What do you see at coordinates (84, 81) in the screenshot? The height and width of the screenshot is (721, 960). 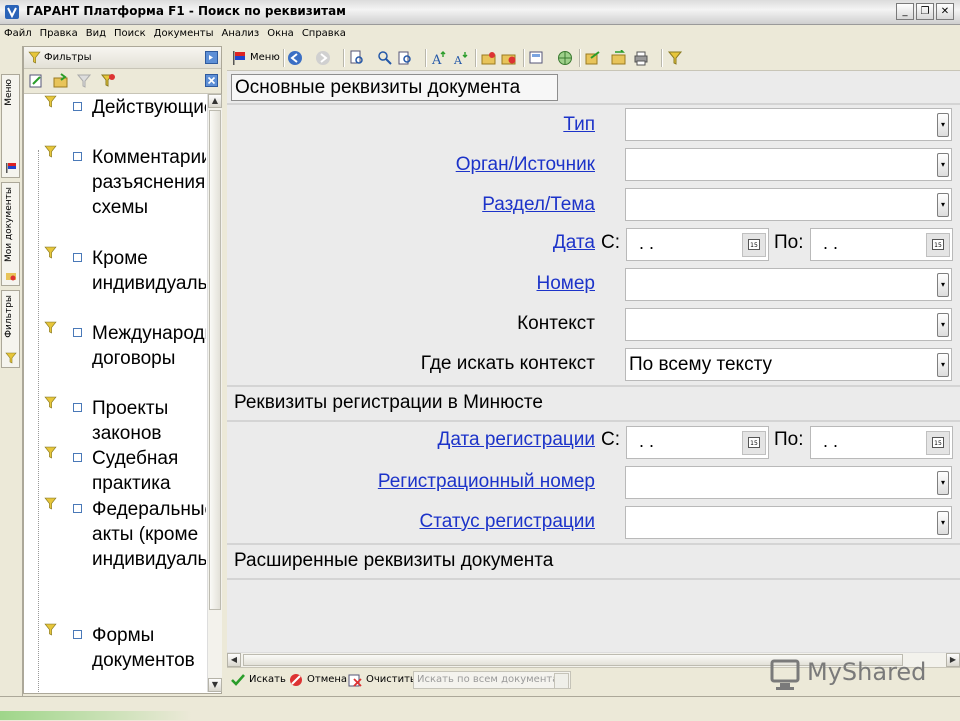 I see `clear-filter-icon` at bounding box center [84, 81].